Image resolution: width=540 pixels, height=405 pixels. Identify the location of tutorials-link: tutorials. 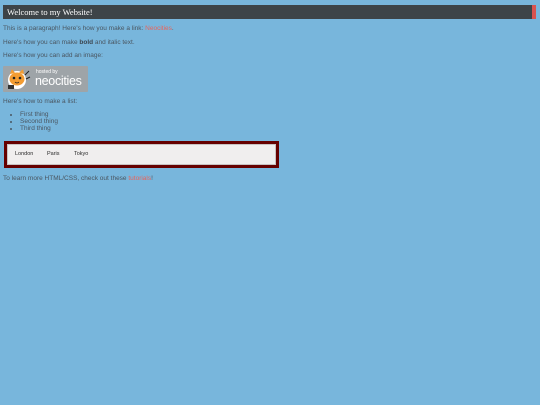
(139, 178).